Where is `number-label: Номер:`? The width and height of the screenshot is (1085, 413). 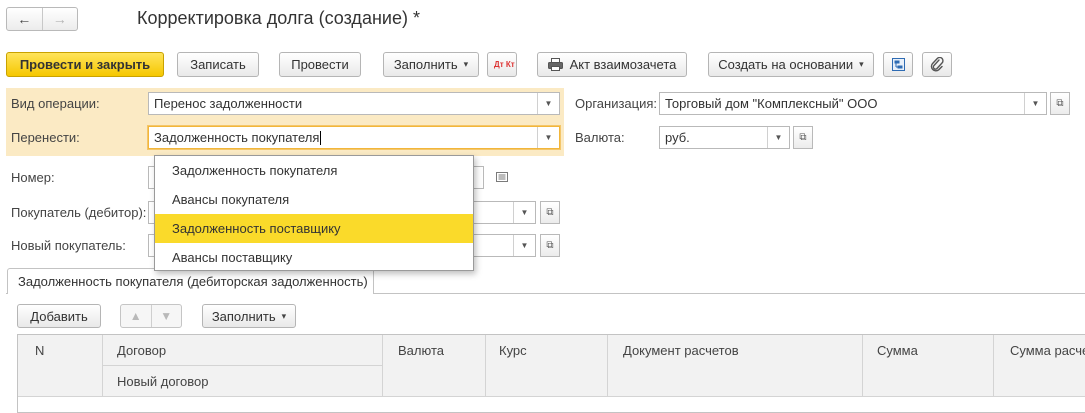
number-label: Номер: is located at coordinates (33, 177).